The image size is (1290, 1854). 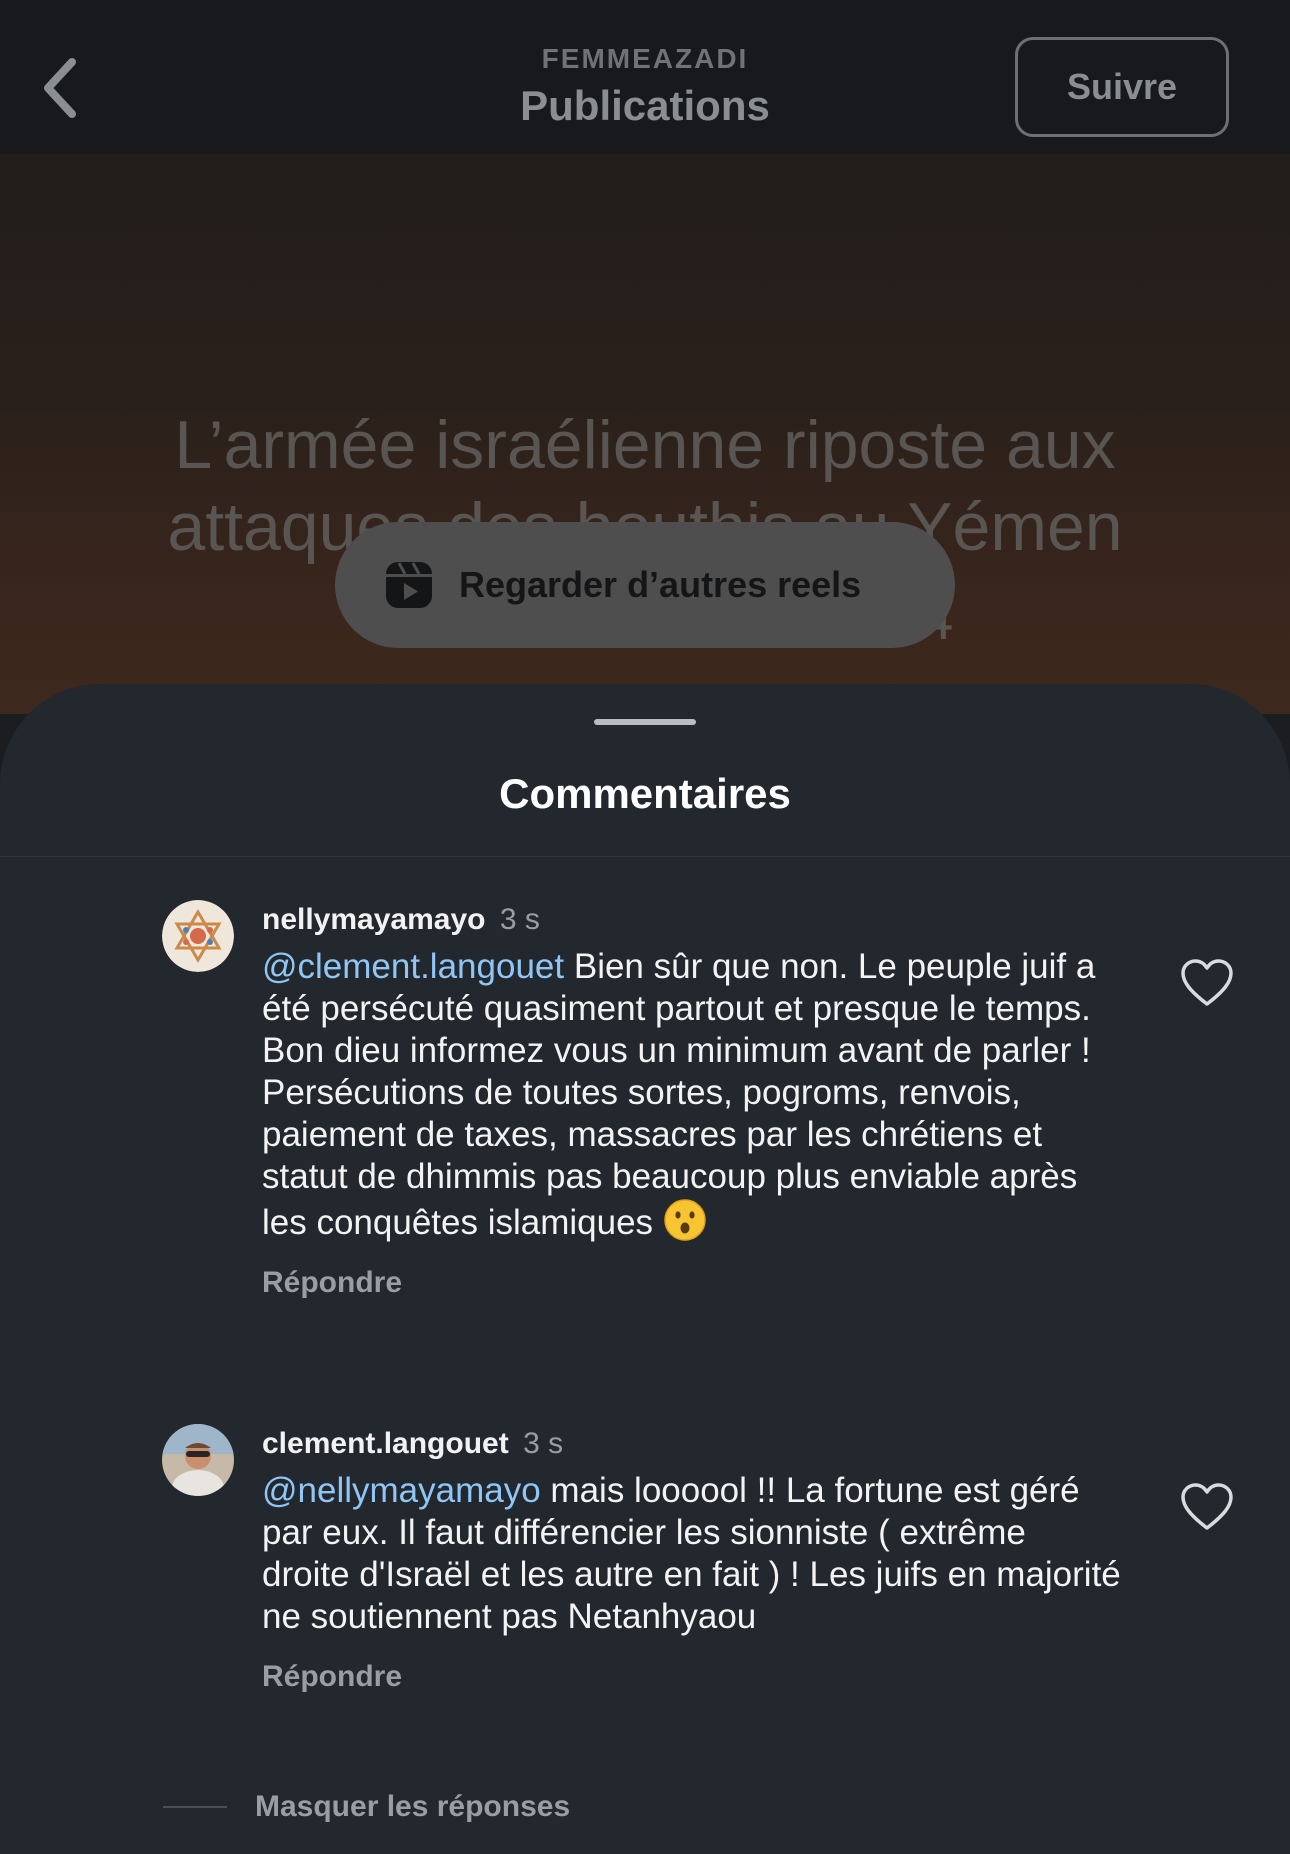 What do you see at coordinates (645, 58) in the screenshot?
I see `account-name: FEMMEAZADI` at bounding box center [645, 58].